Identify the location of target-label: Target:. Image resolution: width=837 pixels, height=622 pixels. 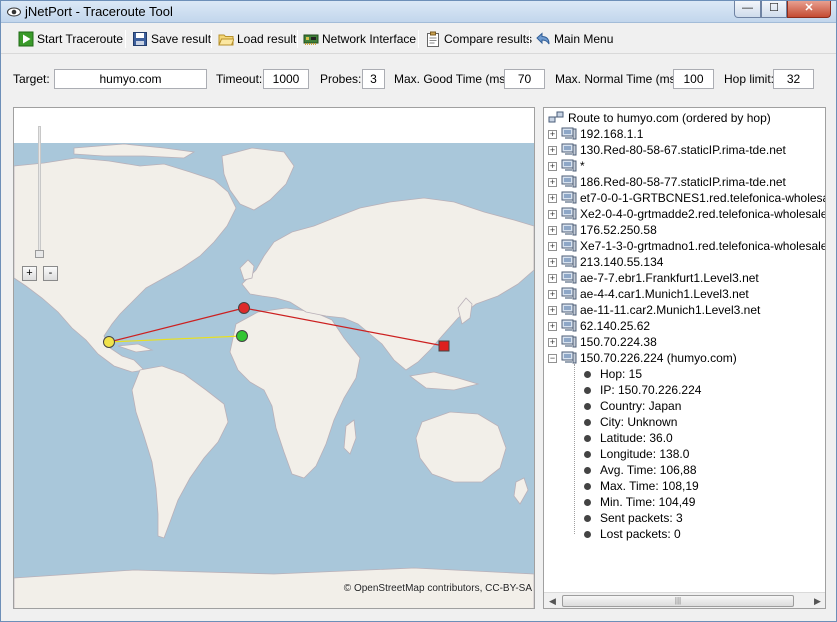
(31, 79).